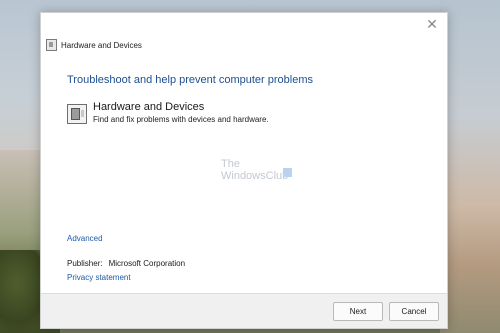 This screenshot has height=333, width=500. I want to click on publisher-info: Publisher: Microsoft Corporation, so click(126, 263).